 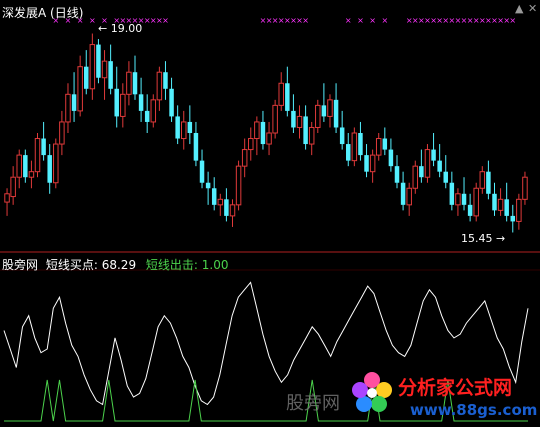 I want to click on high-price-annotation: ← 19.00, so click(x=120, y=28).